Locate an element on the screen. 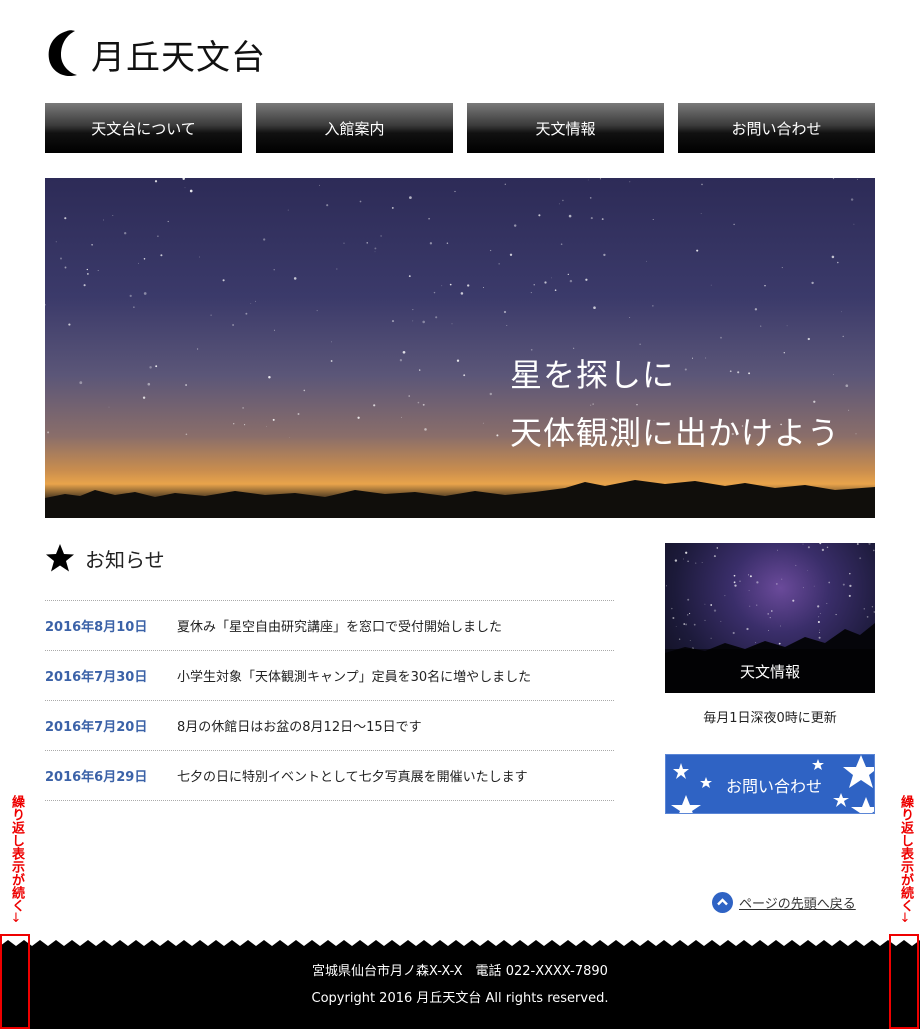 Image resolution: width=920 pixels, height=1029 pixels. news-date: 2016年7月30日 is located at coordinates (96, 677).